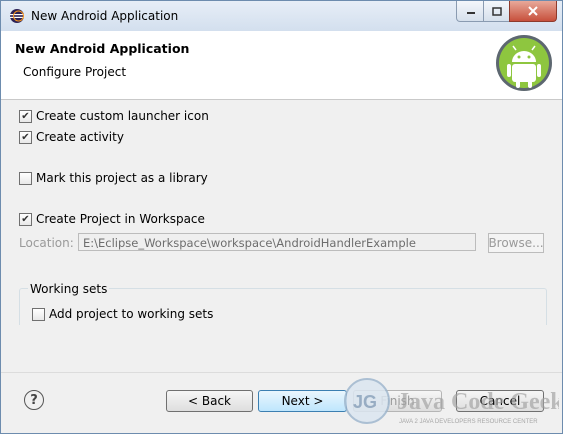 This screenshot has height=434, width=563. What do you see at coordinates (302, 401) in the screenshot?
I see `next-button: Next >` at bounding box center [302, 401].